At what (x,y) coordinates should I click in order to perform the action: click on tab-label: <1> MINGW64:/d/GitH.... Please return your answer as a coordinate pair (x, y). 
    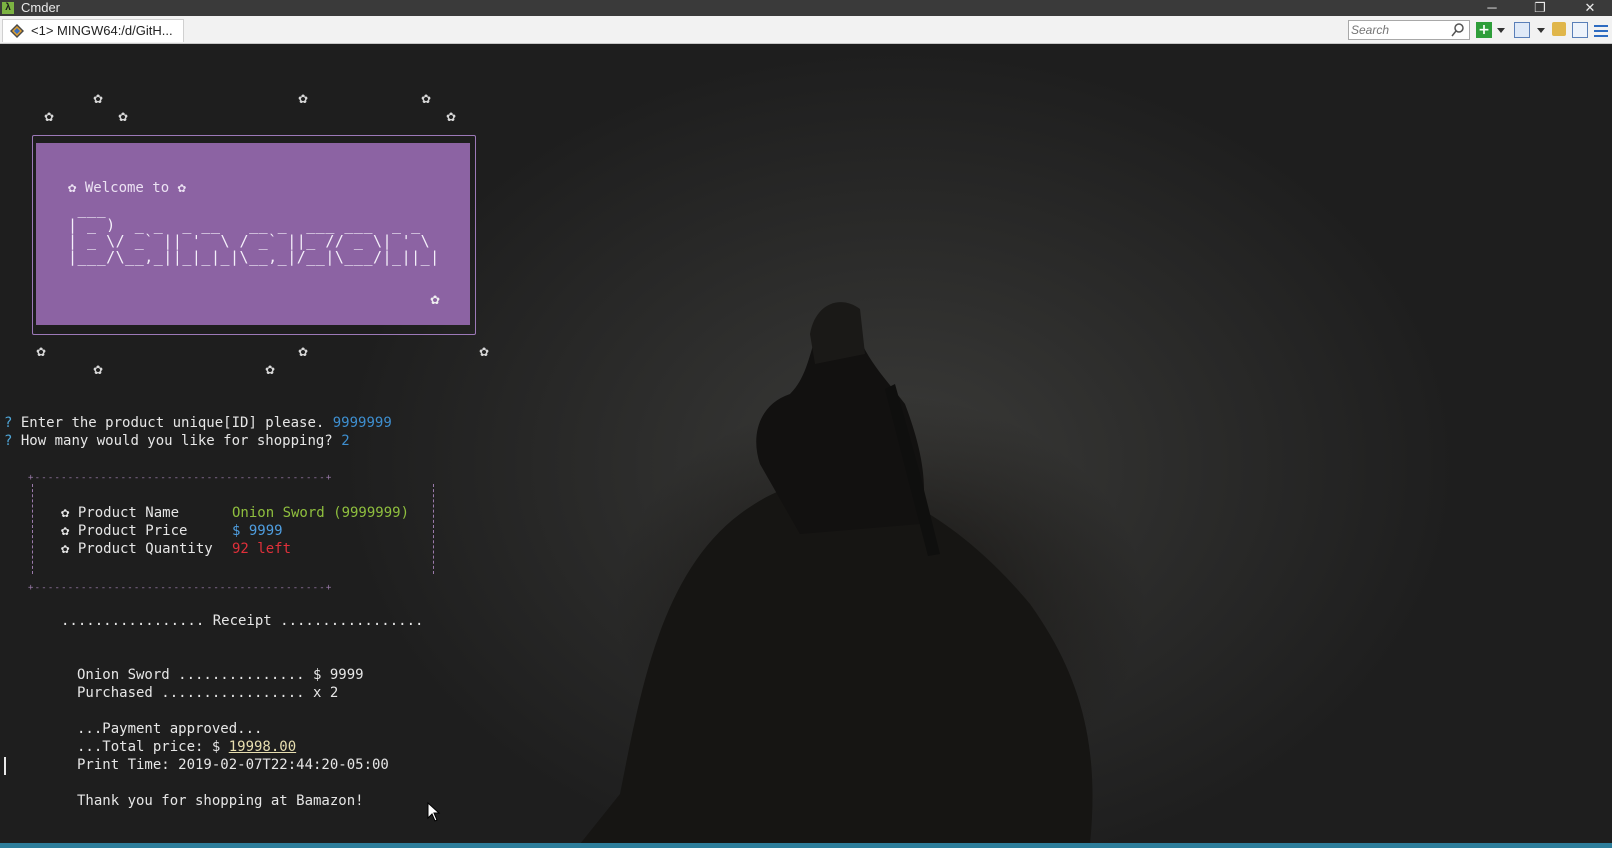
    Looking at the image, I should click on (102, 30).